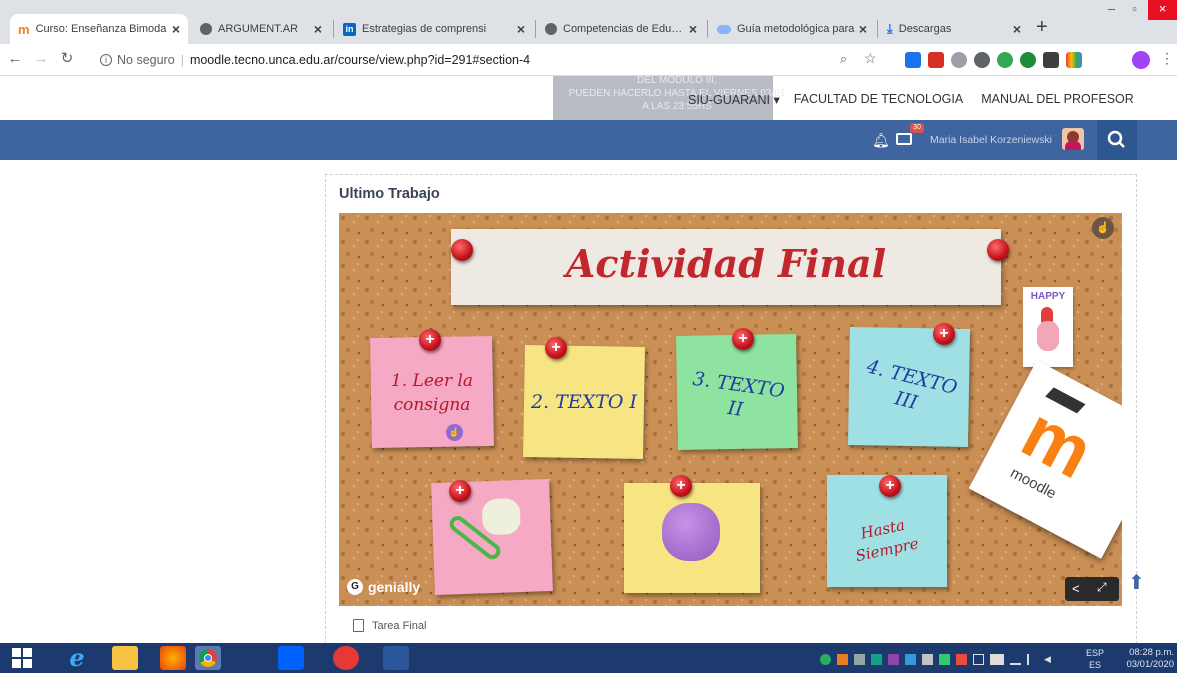 This screenshot has width=1177, height=673. What do you see at coordinates (734, 99) in the screenshot?
I see `siu-guarani-link: SIU-GUARANI ▾` at bounding box center [734, 99].